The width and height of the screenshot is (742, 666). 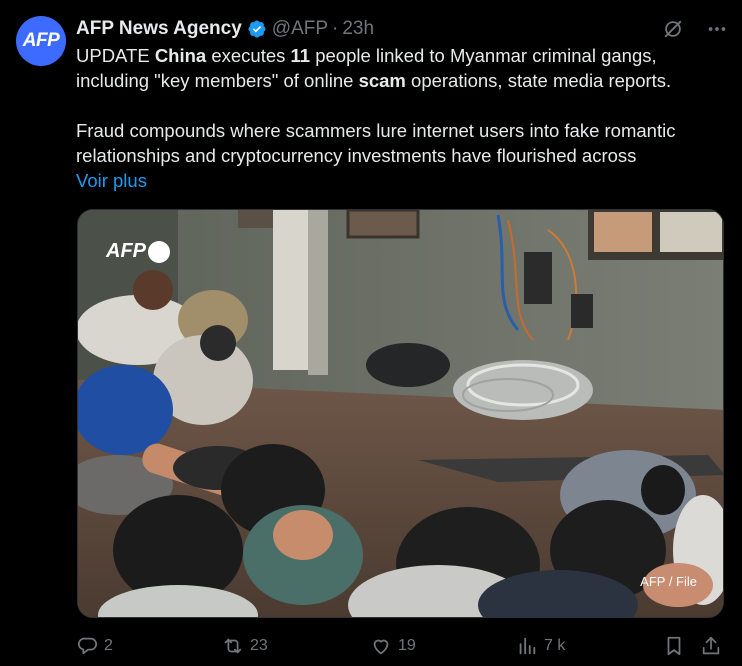 I want to click on author-avatar: AFP, so click(x=41, y=41).